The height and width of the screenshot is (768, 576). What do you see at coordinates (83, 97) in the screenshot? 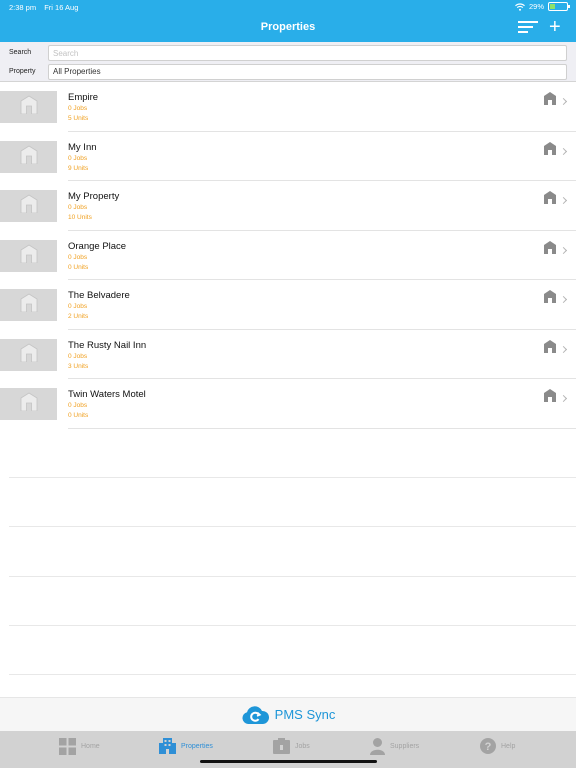
I see `property-name: Empire` at bounding box center [83, 97].